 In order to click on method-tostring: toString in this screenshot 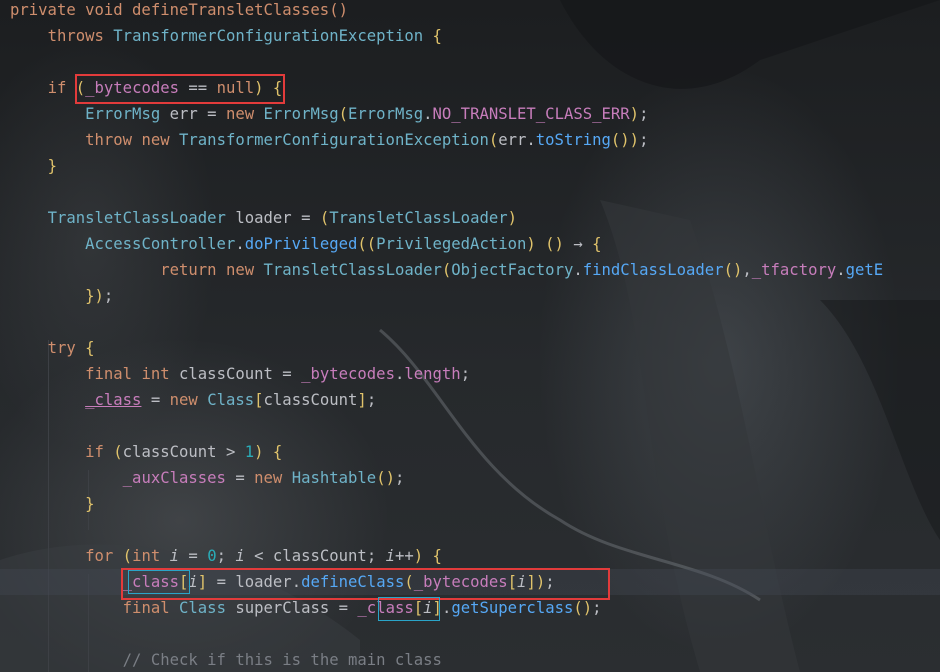, I will do `click(573, 140)`.